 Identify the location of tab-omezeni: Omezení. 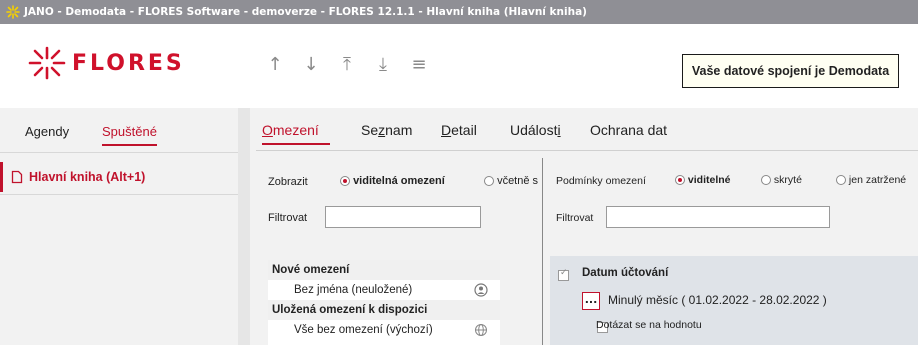
(290, 130).